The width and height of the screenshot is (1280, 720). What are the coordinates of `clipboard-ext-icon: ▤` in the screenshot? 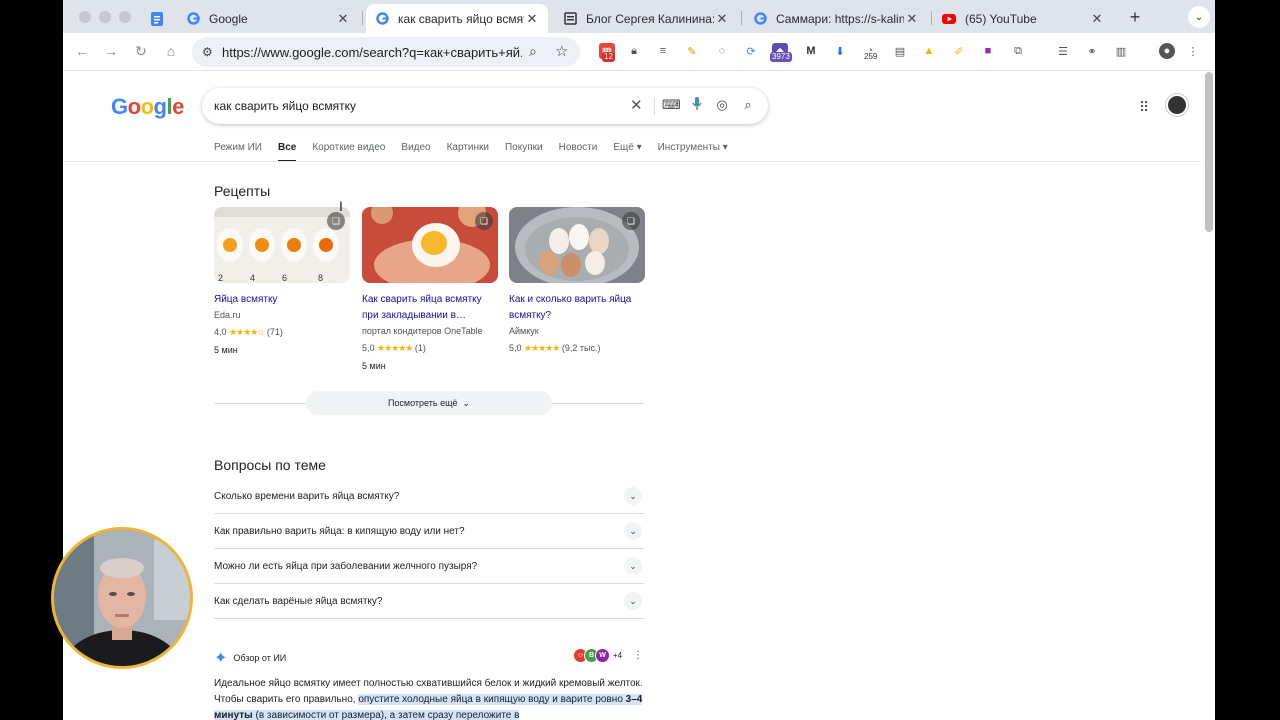 It's located at (900, 51).